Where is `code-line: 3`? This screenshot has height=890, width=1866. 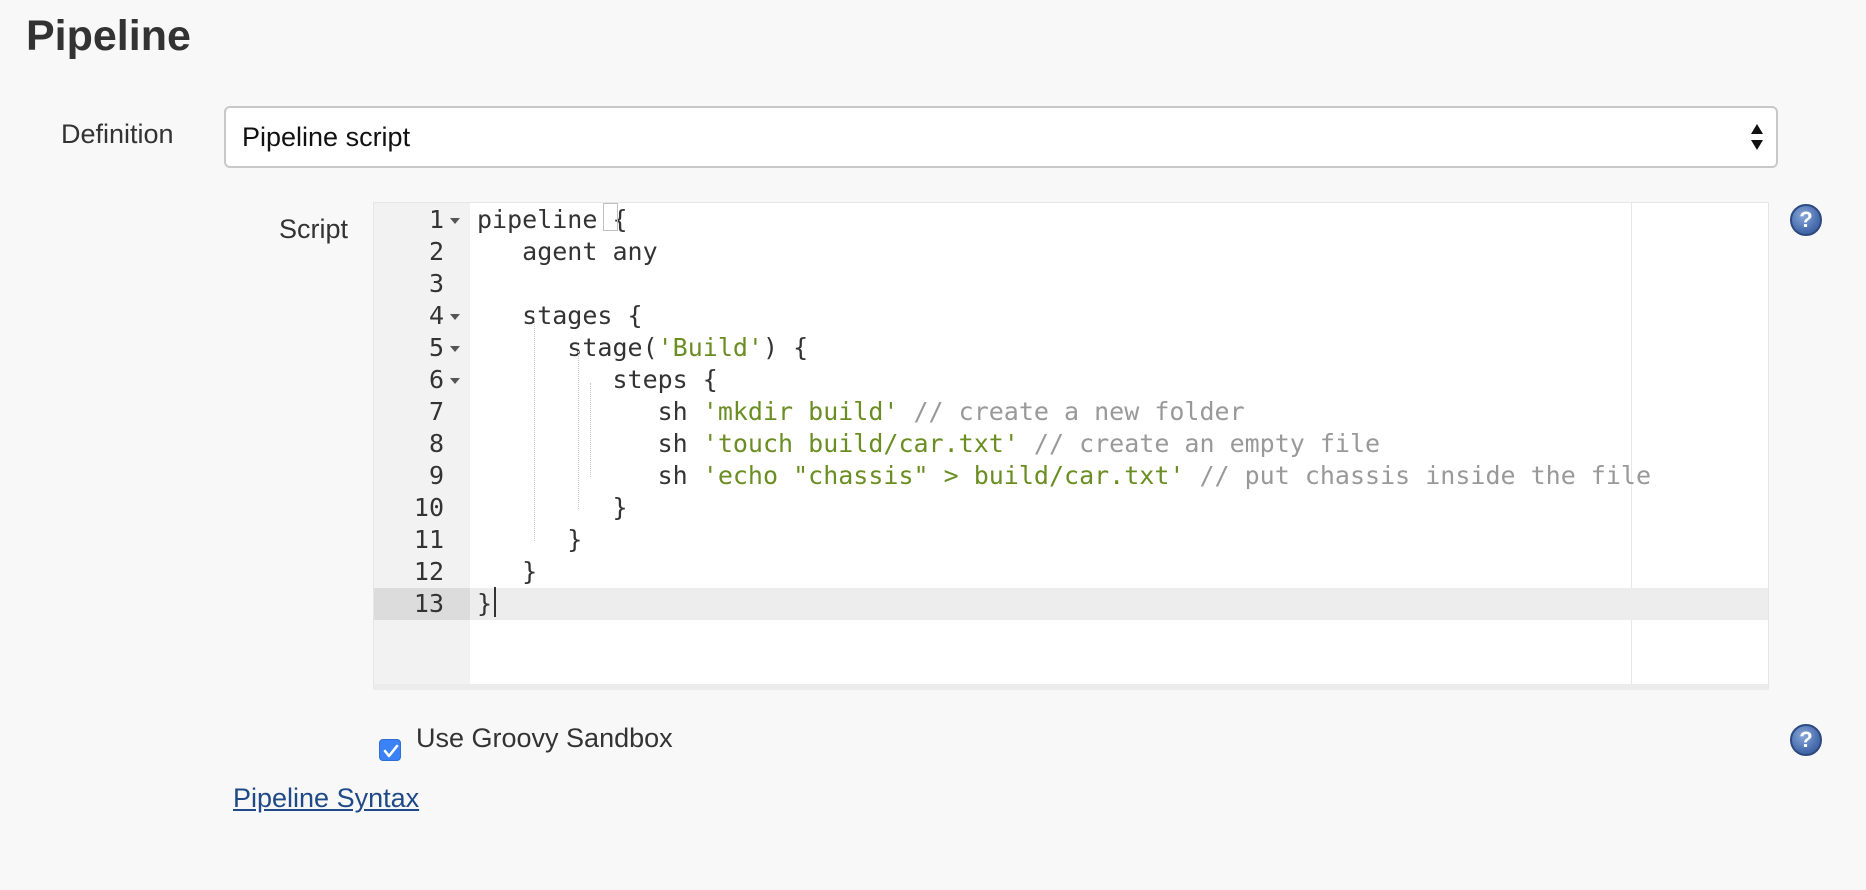 code-line: 3 is located at coordinates (1071, 284).